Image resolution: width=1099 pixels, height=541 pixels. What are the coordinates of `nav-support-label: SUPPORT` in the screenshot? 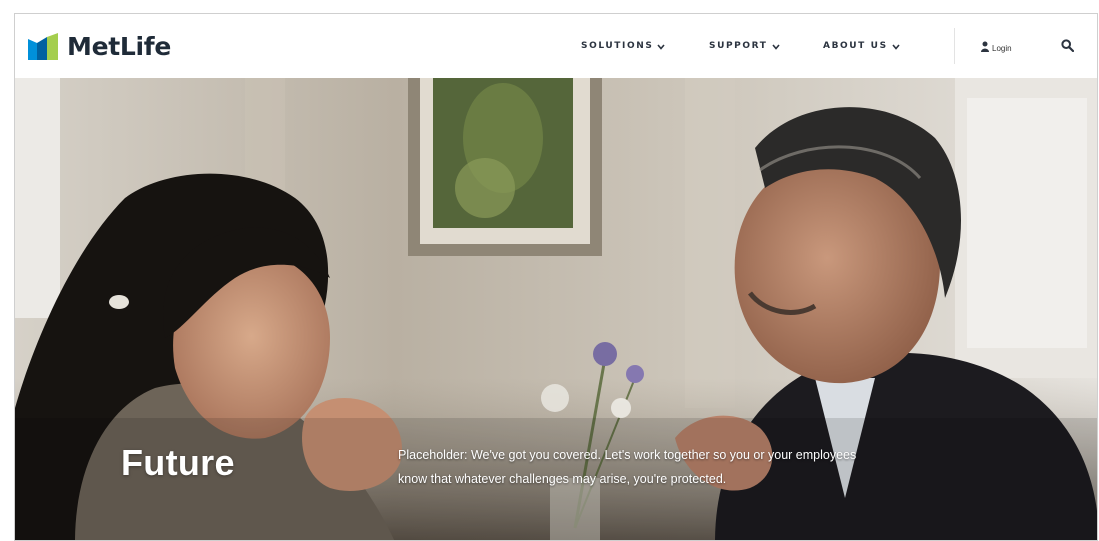 It's located at (738, 46).